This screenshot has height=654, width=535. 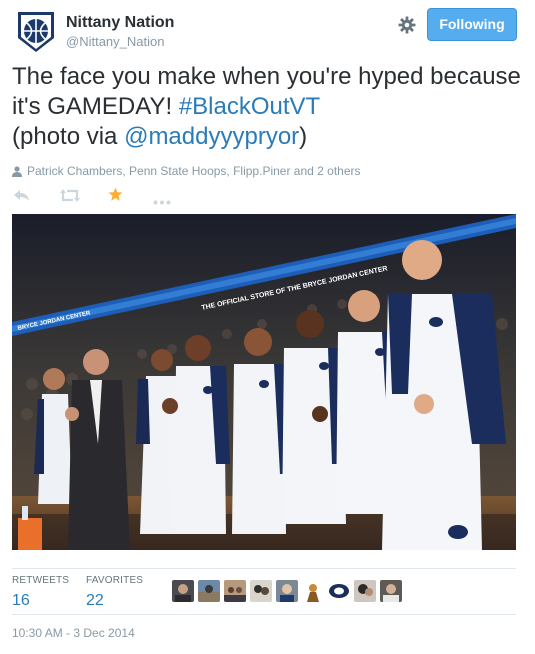 I want to click on retweets-stat: RETWEETS 16, so click(x=40, y=592).